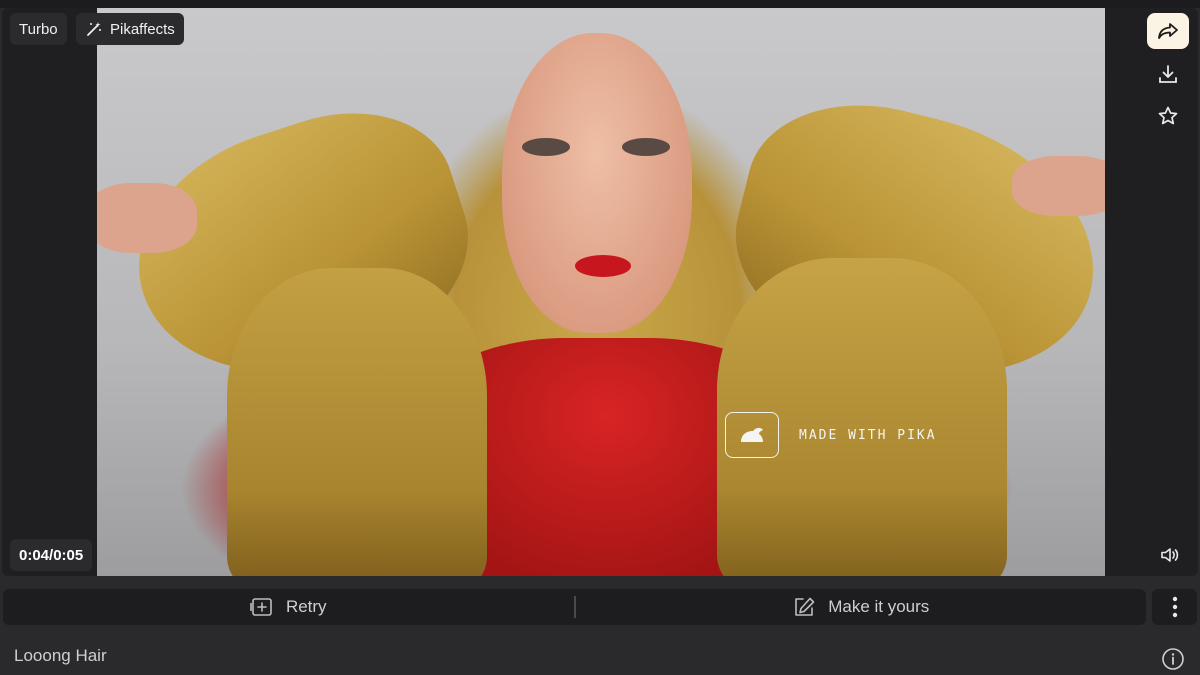  Describe the element at coordinates (306, 606) in the screenshot. I see `retry-label: Retry` at that location.